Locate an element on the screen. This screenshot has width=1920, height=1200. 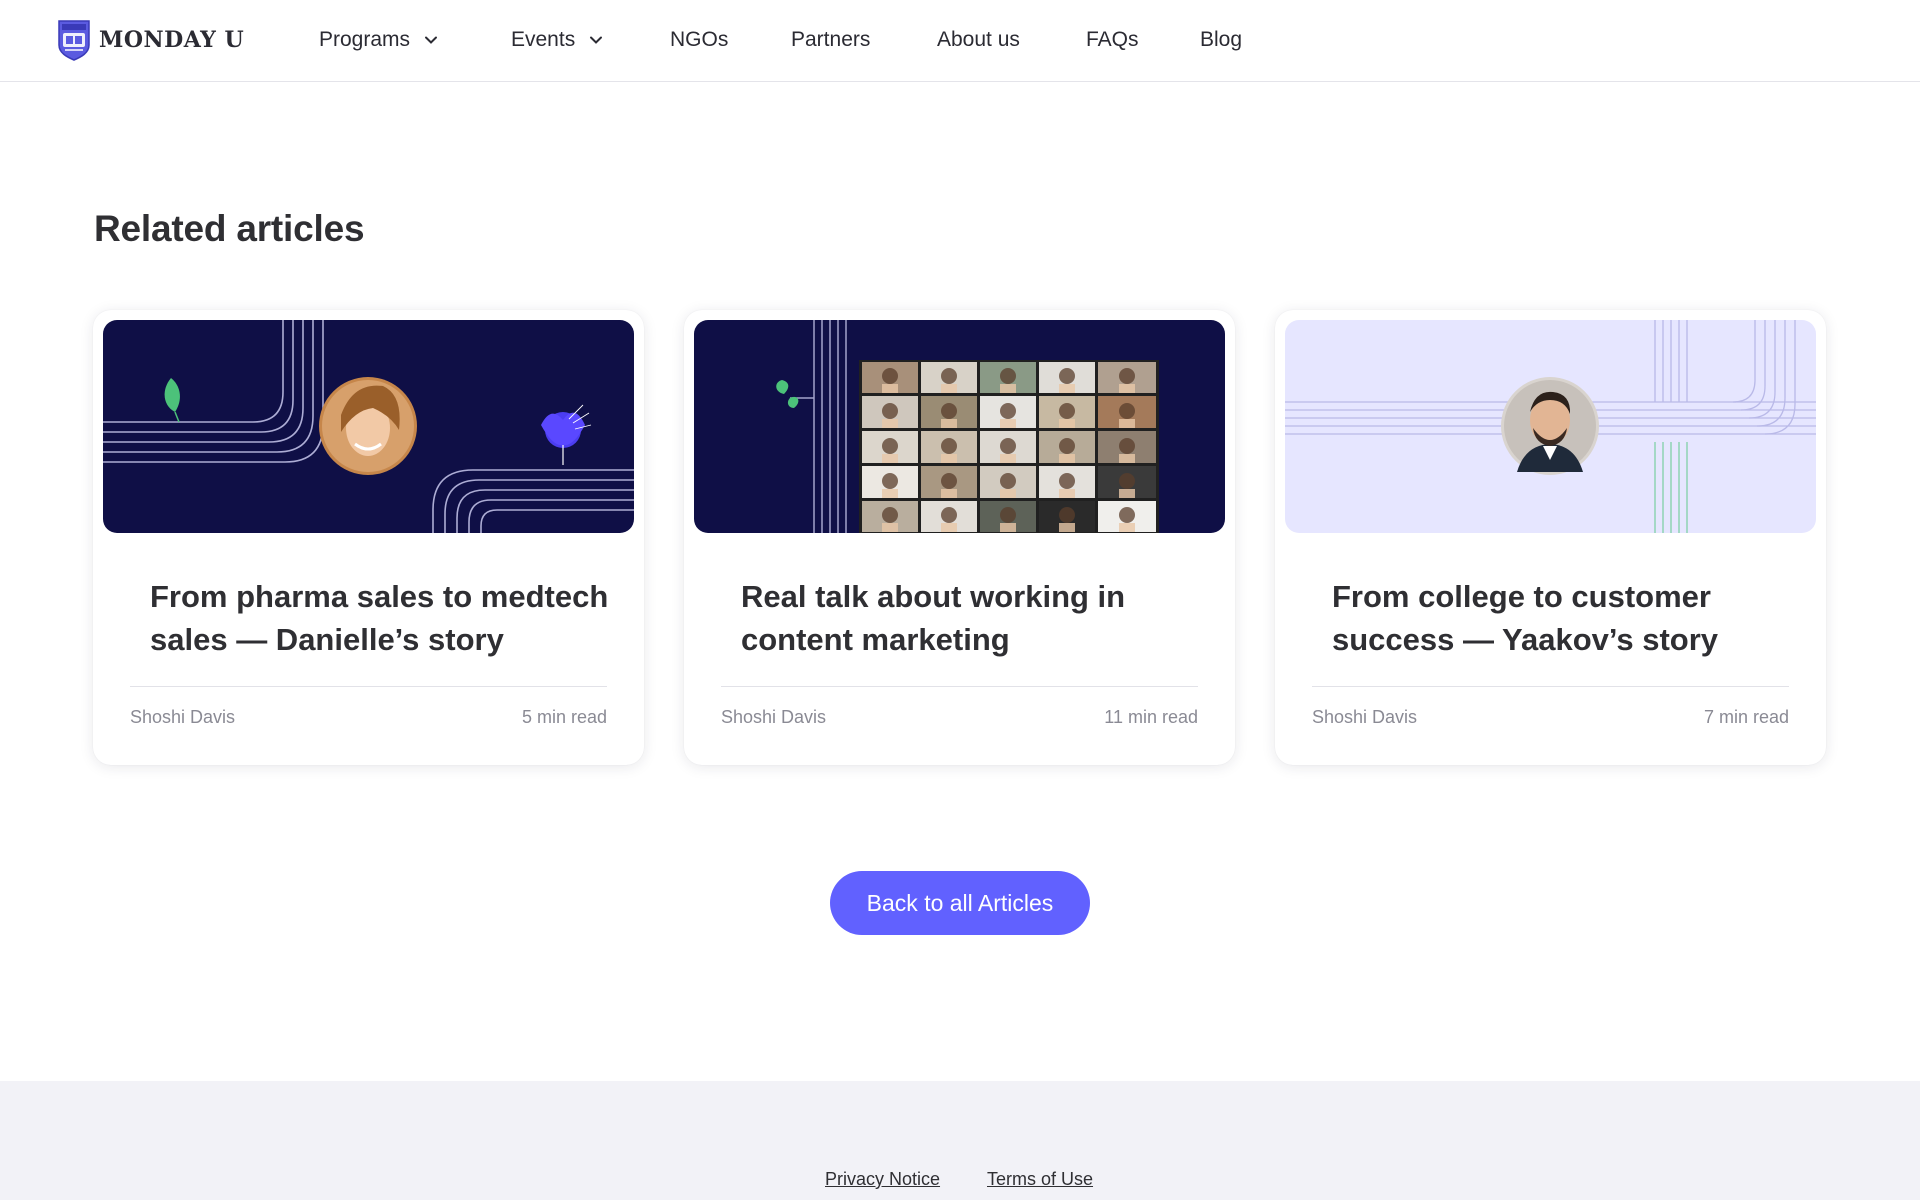
nav-programs: Programs is located at coordinates (378, 40).